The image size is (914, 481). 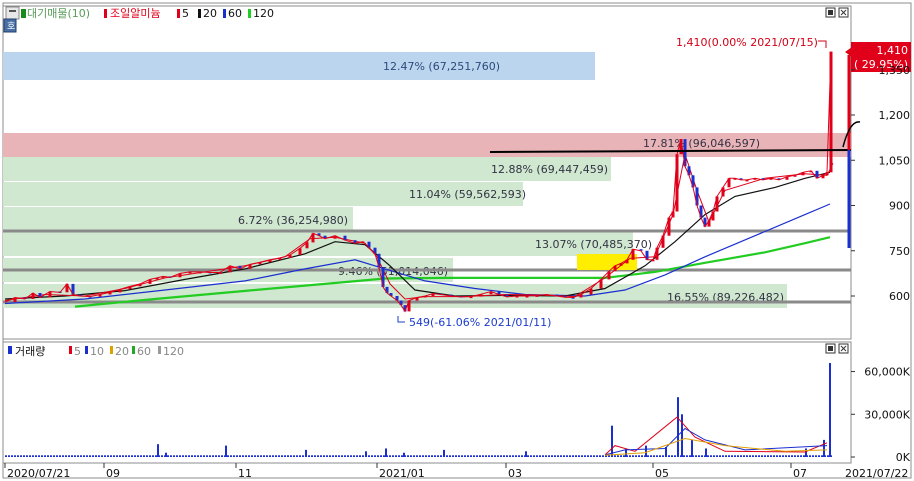 What do you see at coordinates (402, 473) in the screenshot?
I see `x-tick-label: 2021/01` at bounding box center [402, 473].